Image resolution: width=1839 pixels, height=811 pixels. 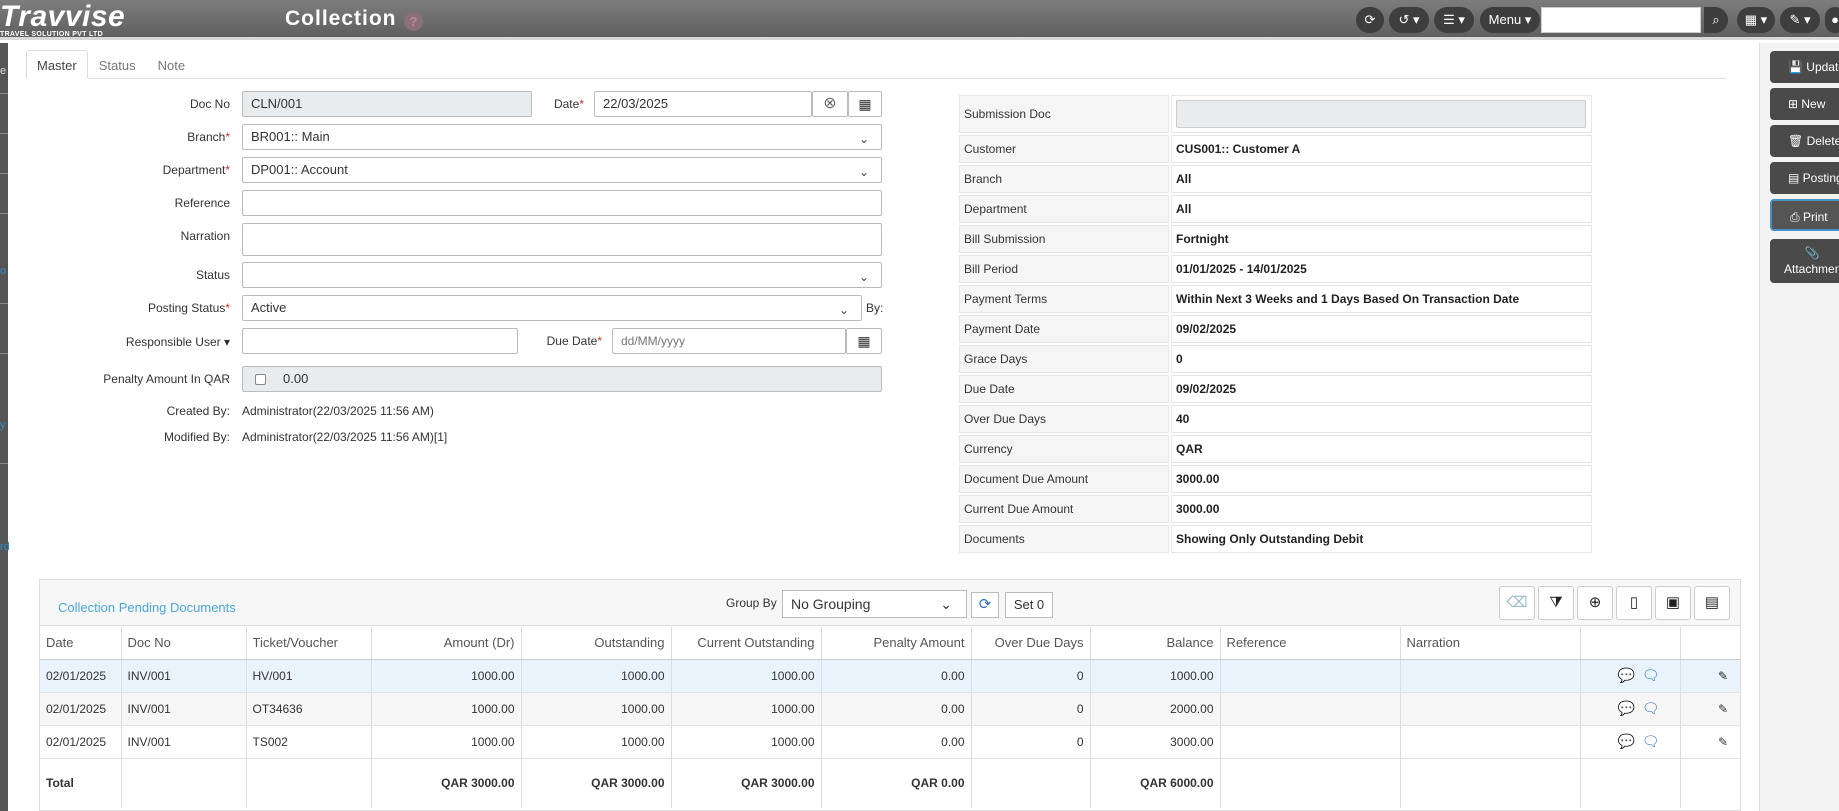 What do you see at coordinates (1064, 149) in the screenshot?
I see `summary-label: Customer` at bounding box center [1064, 149].